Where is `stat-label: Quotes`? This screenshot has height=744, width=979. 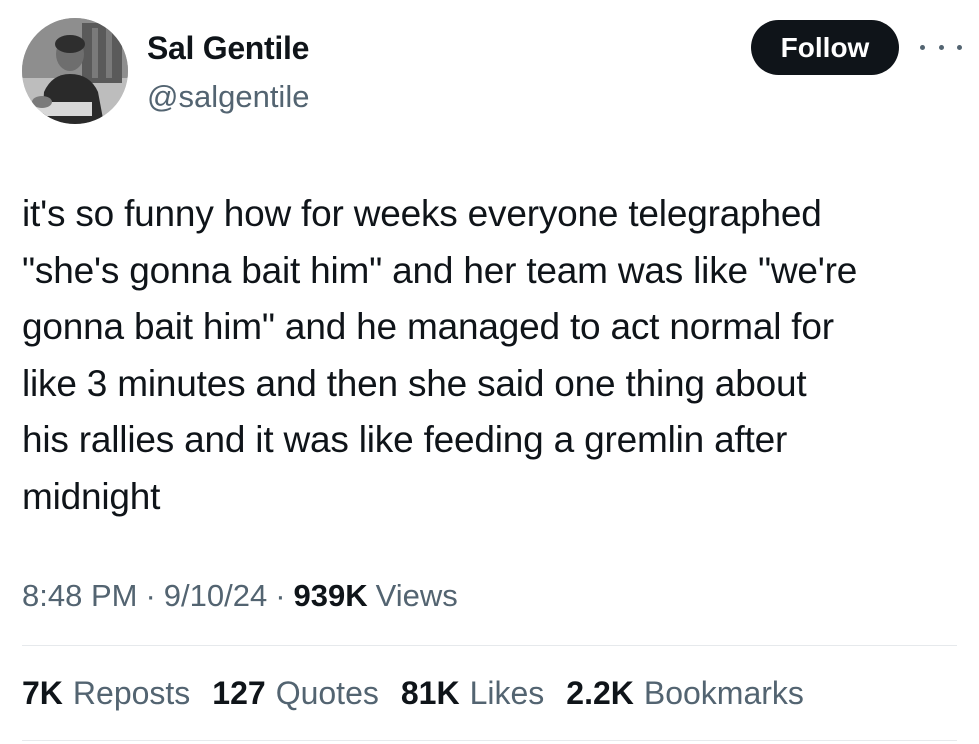
stat-label: Quotes is located at coordinates (327, 693).